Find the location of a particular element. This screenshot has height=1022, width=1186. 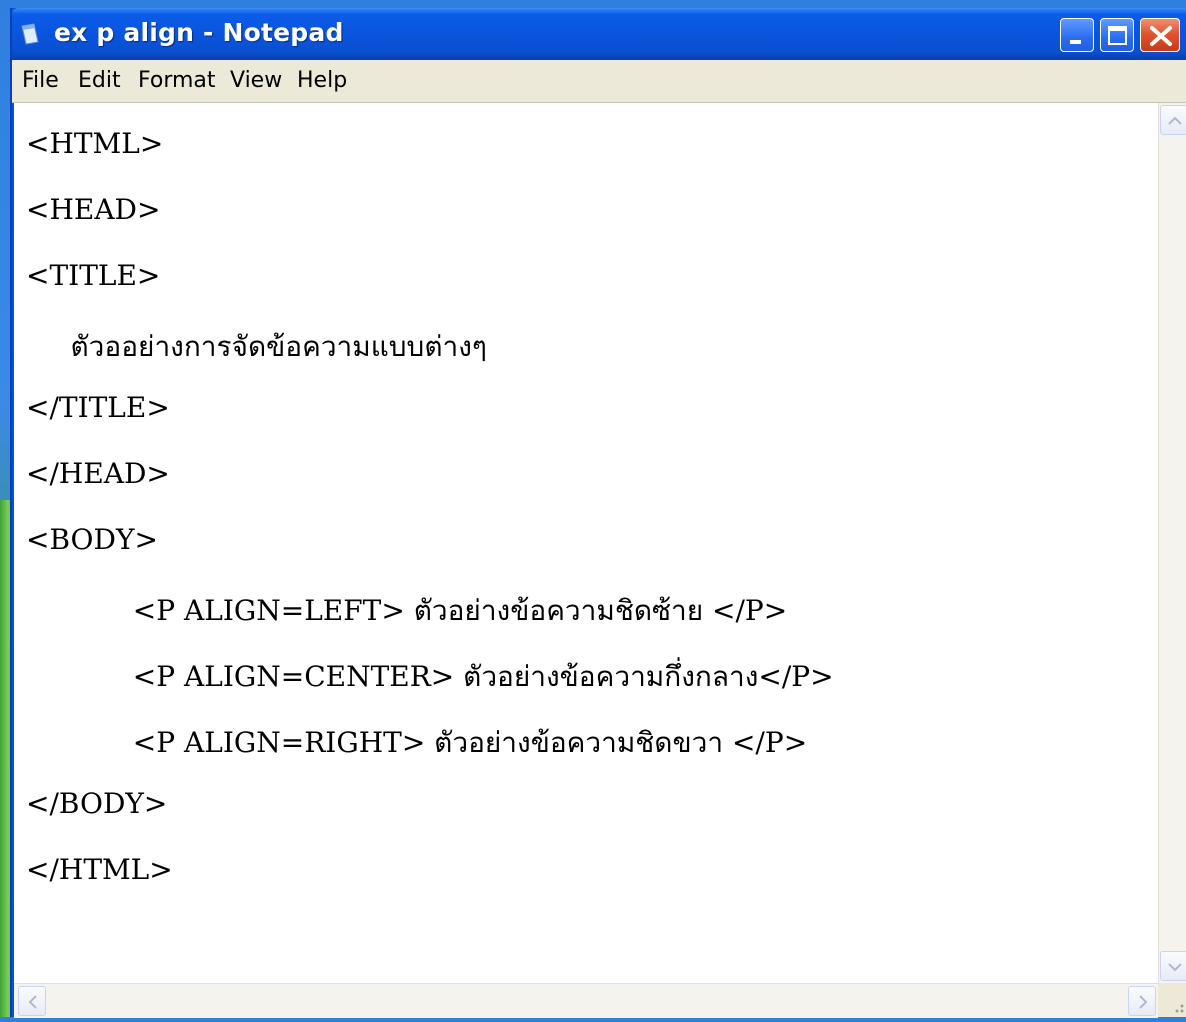

menu-edit: Edit is located at coordinates (99, 80).